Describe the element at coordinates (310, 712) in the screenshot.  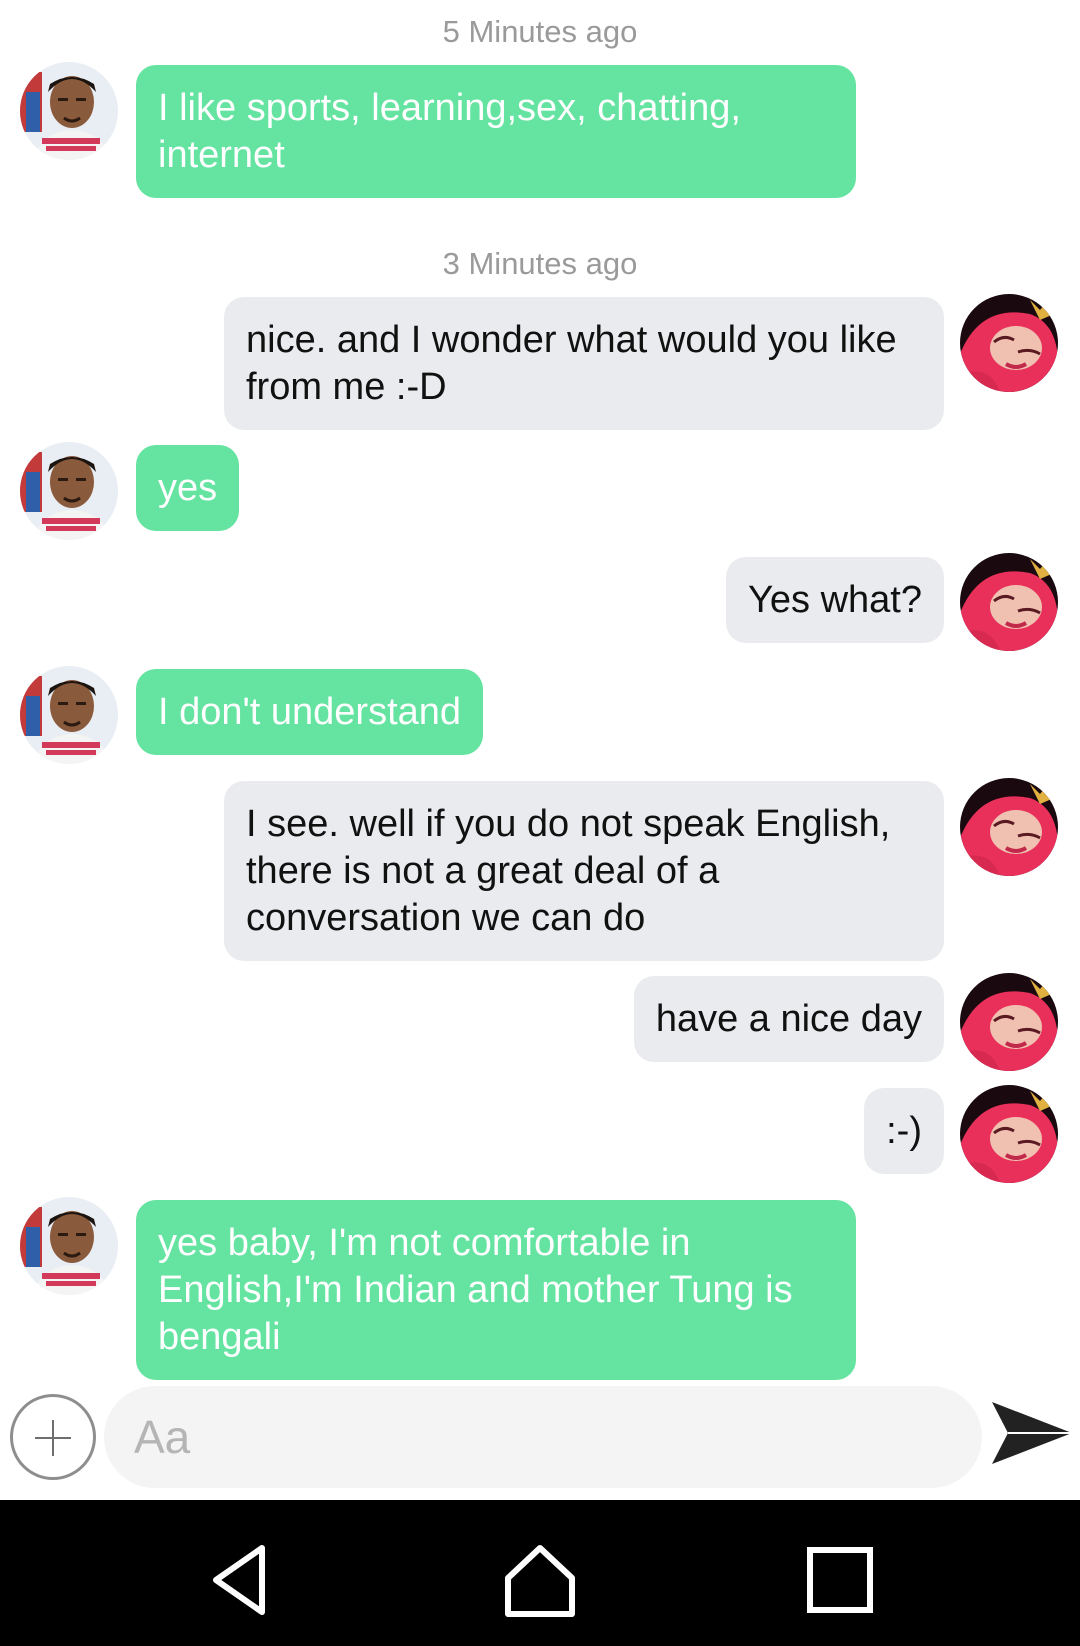
I see `incoming-message: I don't understand` at that location.